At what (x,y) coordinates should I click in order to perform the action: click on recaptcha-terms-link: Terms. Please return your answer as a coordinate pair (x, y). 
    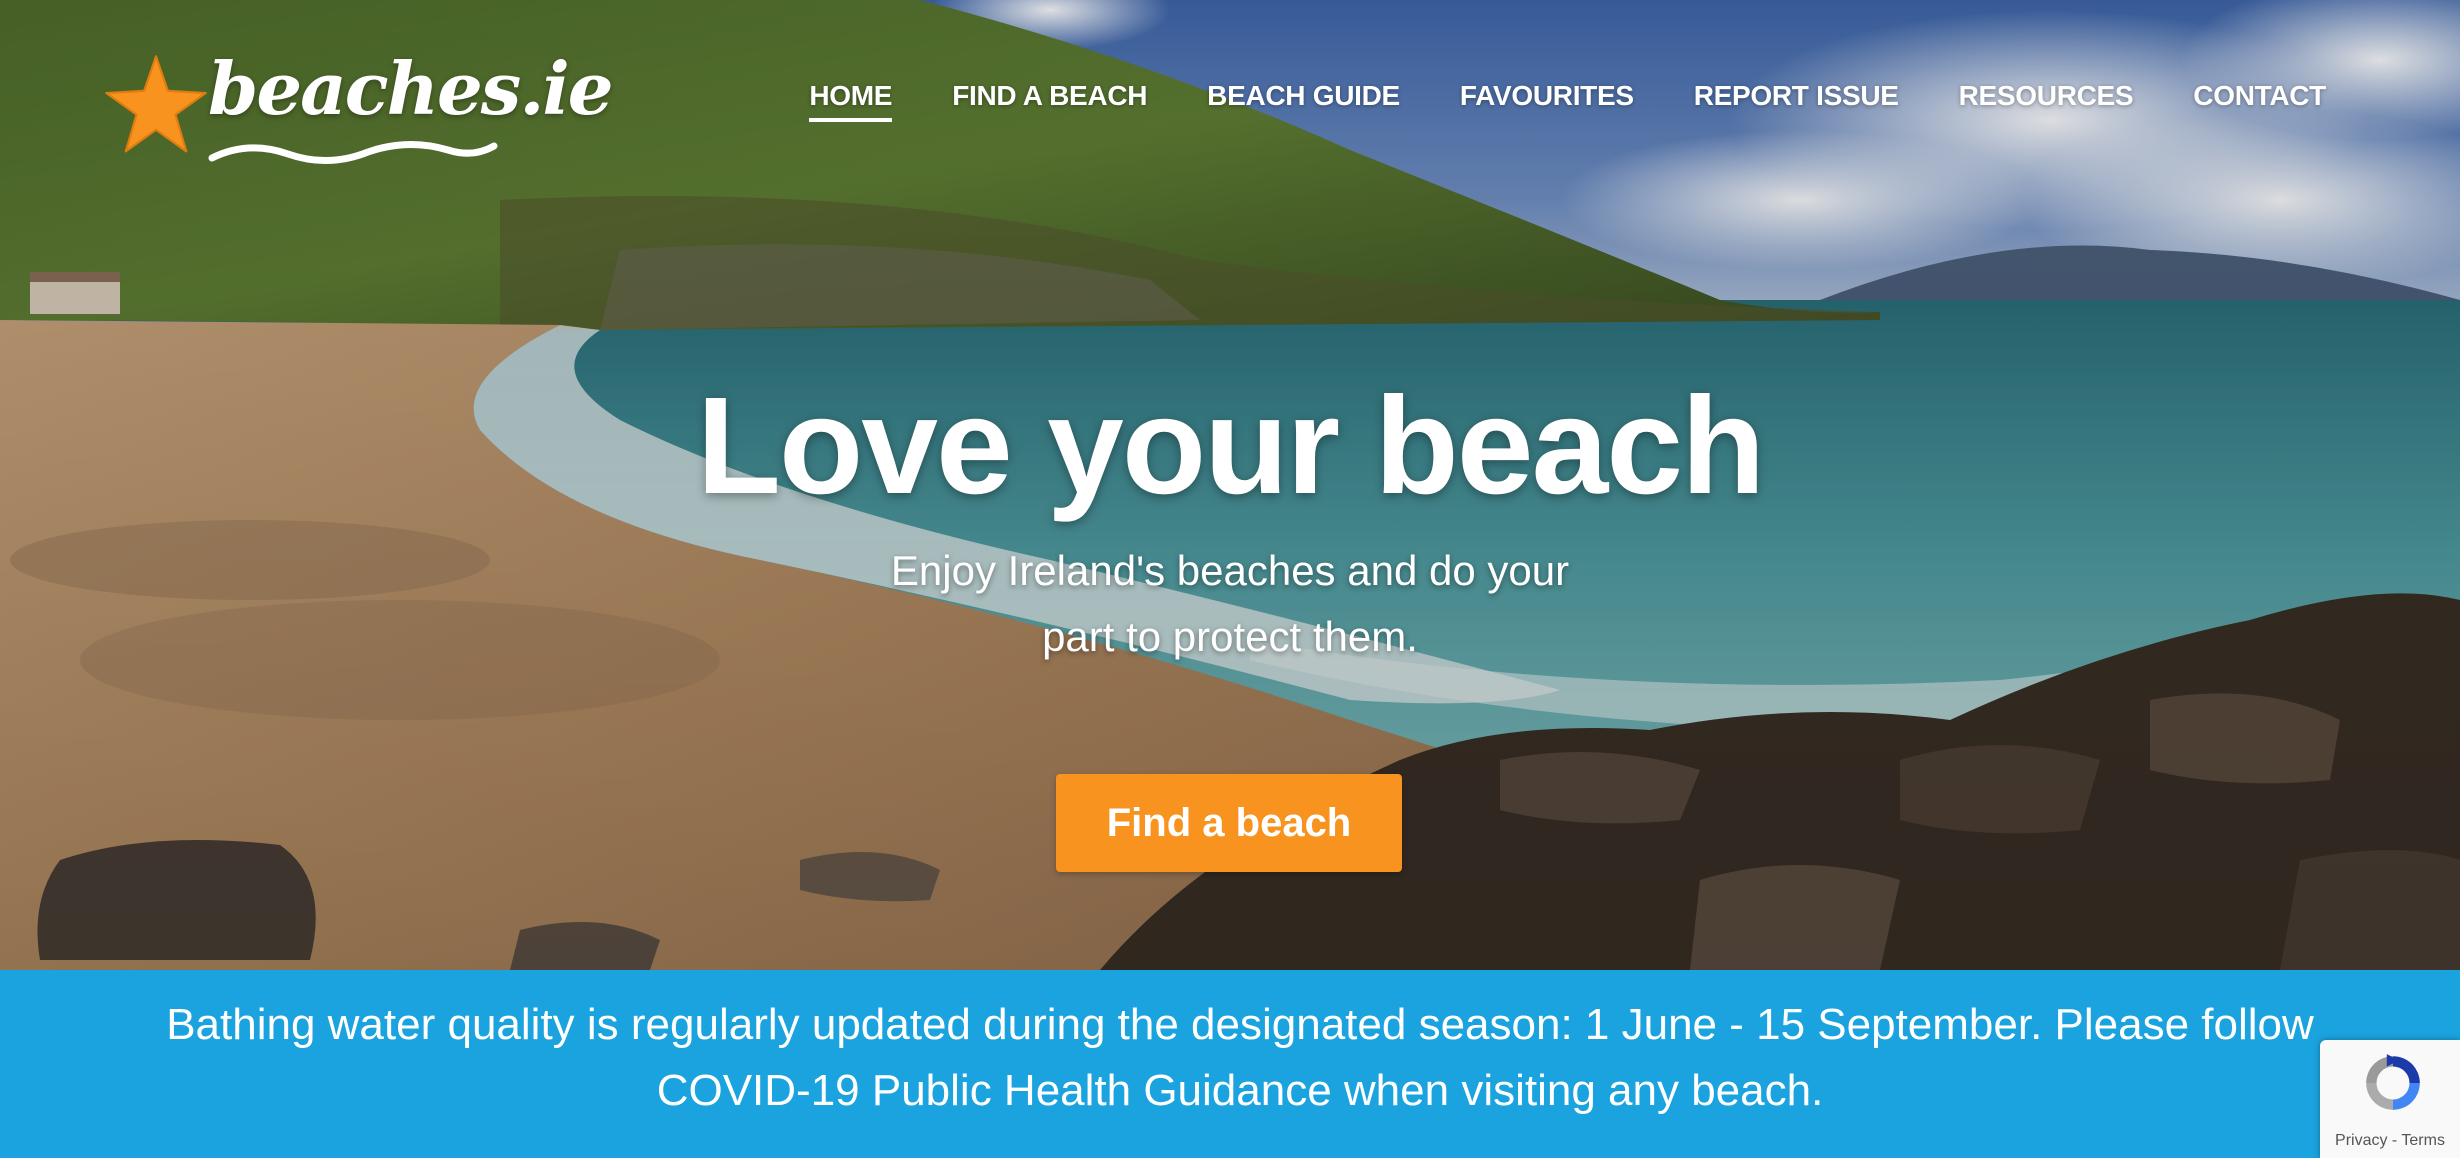
    Looking at the image, I should click on (2423, 1140).